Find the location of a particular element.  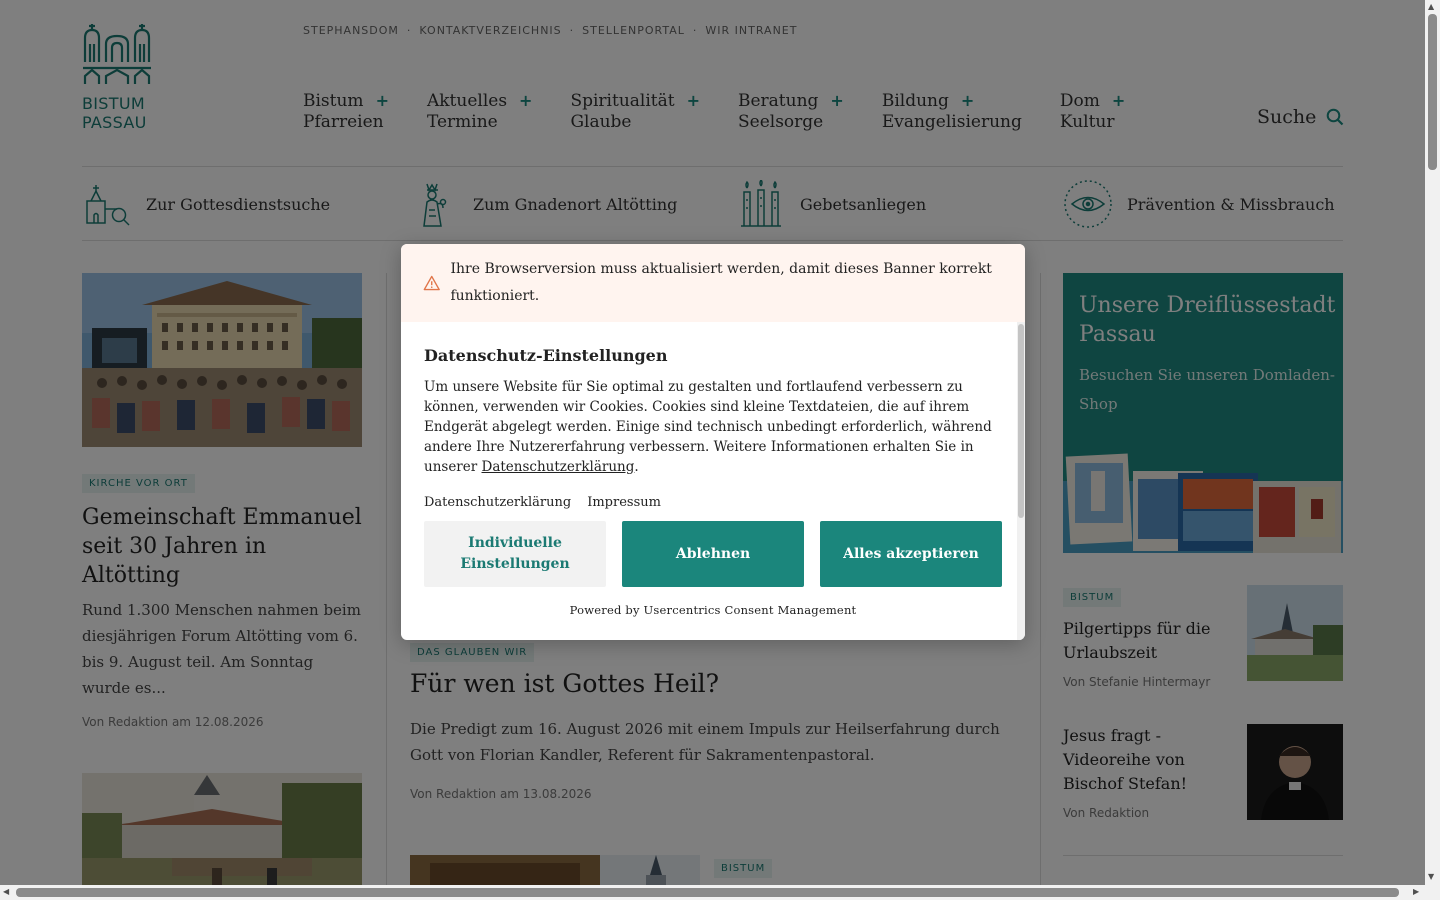

horizontal-scrollbar: ◀ ▶ is located at coordinates (712, 892).